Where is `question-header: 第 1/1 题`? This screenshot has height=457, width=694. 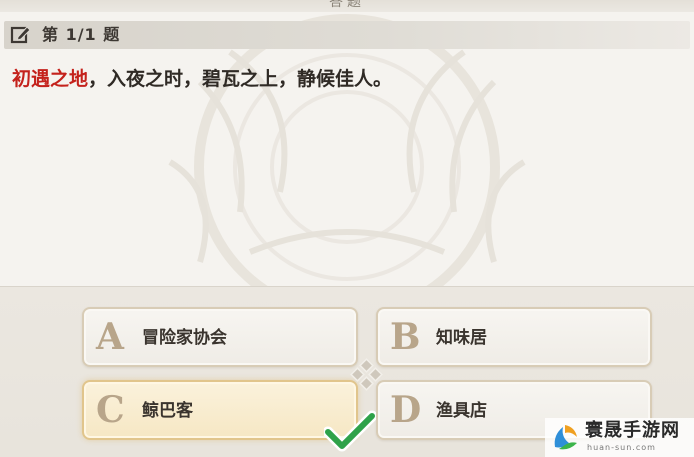 question-header: 第 1/1 题 is located at coordinates (347, 35).